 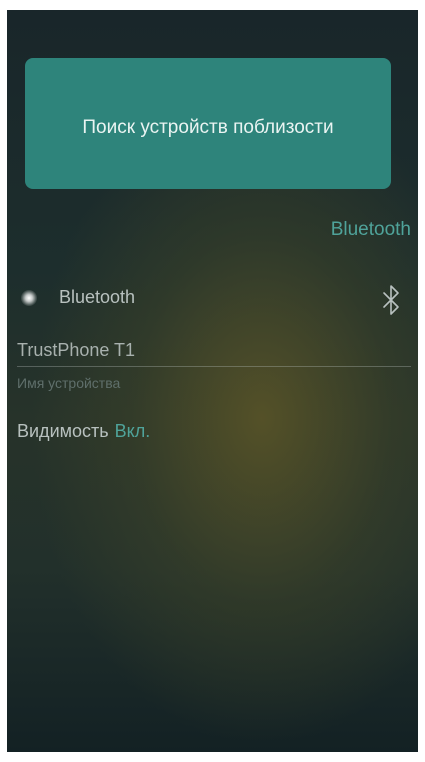 I want to click on visibility-setting: Видимость Вкл., so click(x=83, y=431).